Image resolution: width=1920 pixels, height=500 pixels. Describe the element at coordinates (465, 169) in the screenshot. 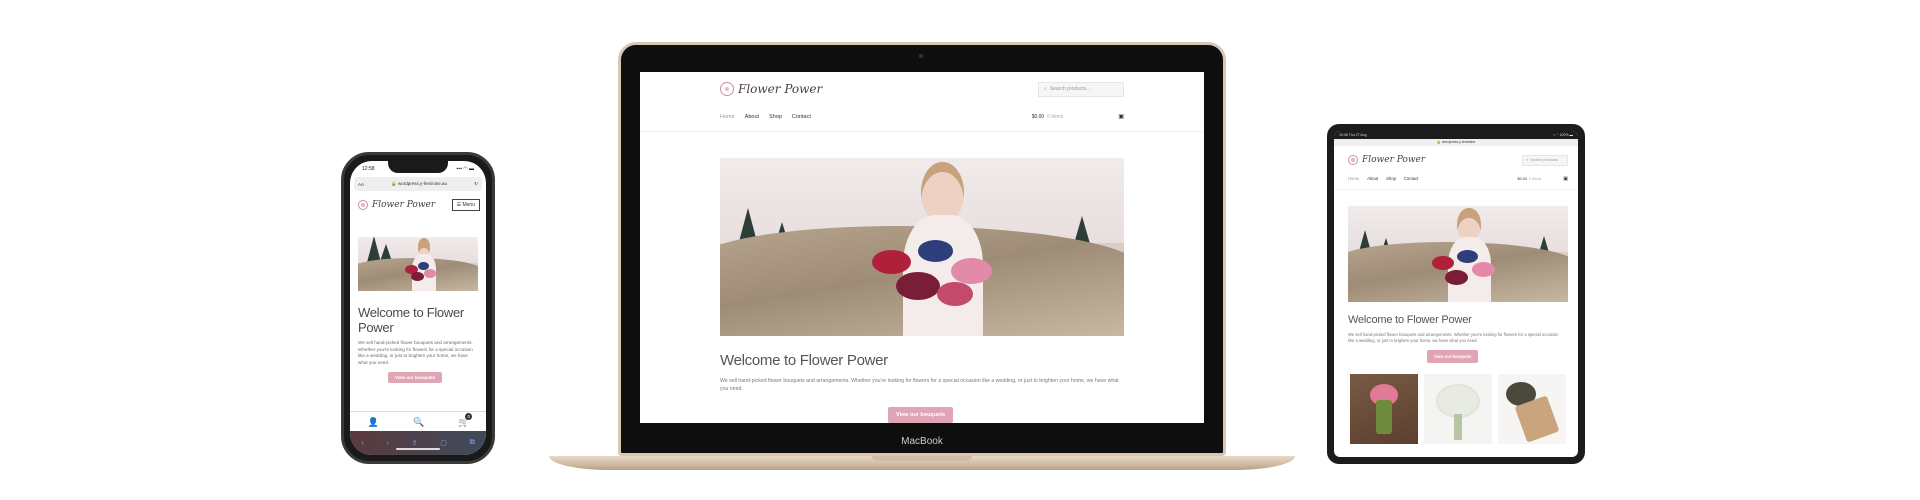

I see `phone-status-icons: ▪▪▪ ◠ ▬` at that location.